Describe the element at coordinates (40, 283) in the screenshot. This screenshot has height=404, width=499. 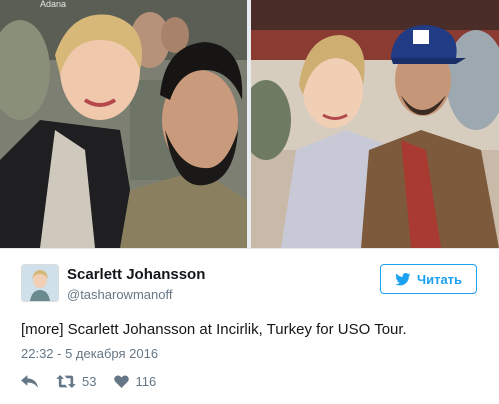
I see `avatar` at that location.